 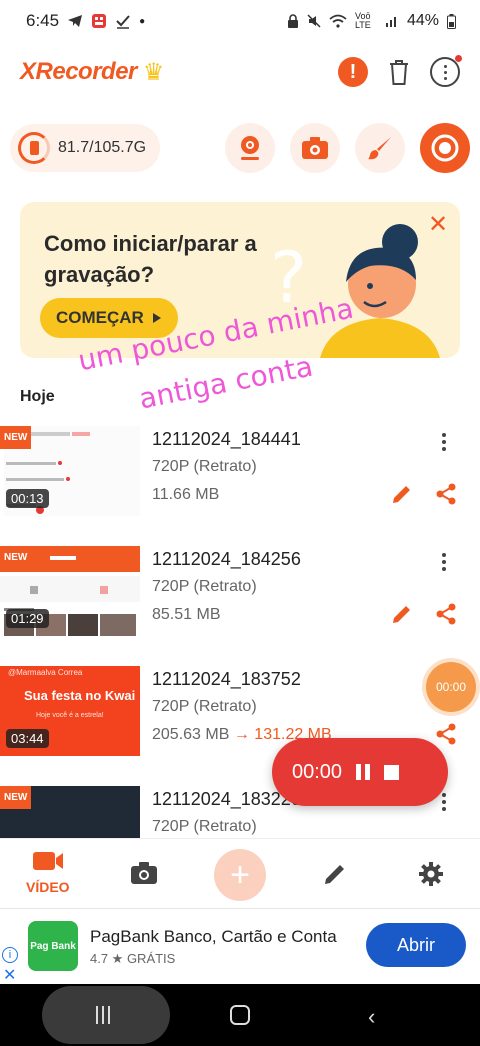 I want to click on recording-name: 12112024_183752, so click(x=226, y=679).